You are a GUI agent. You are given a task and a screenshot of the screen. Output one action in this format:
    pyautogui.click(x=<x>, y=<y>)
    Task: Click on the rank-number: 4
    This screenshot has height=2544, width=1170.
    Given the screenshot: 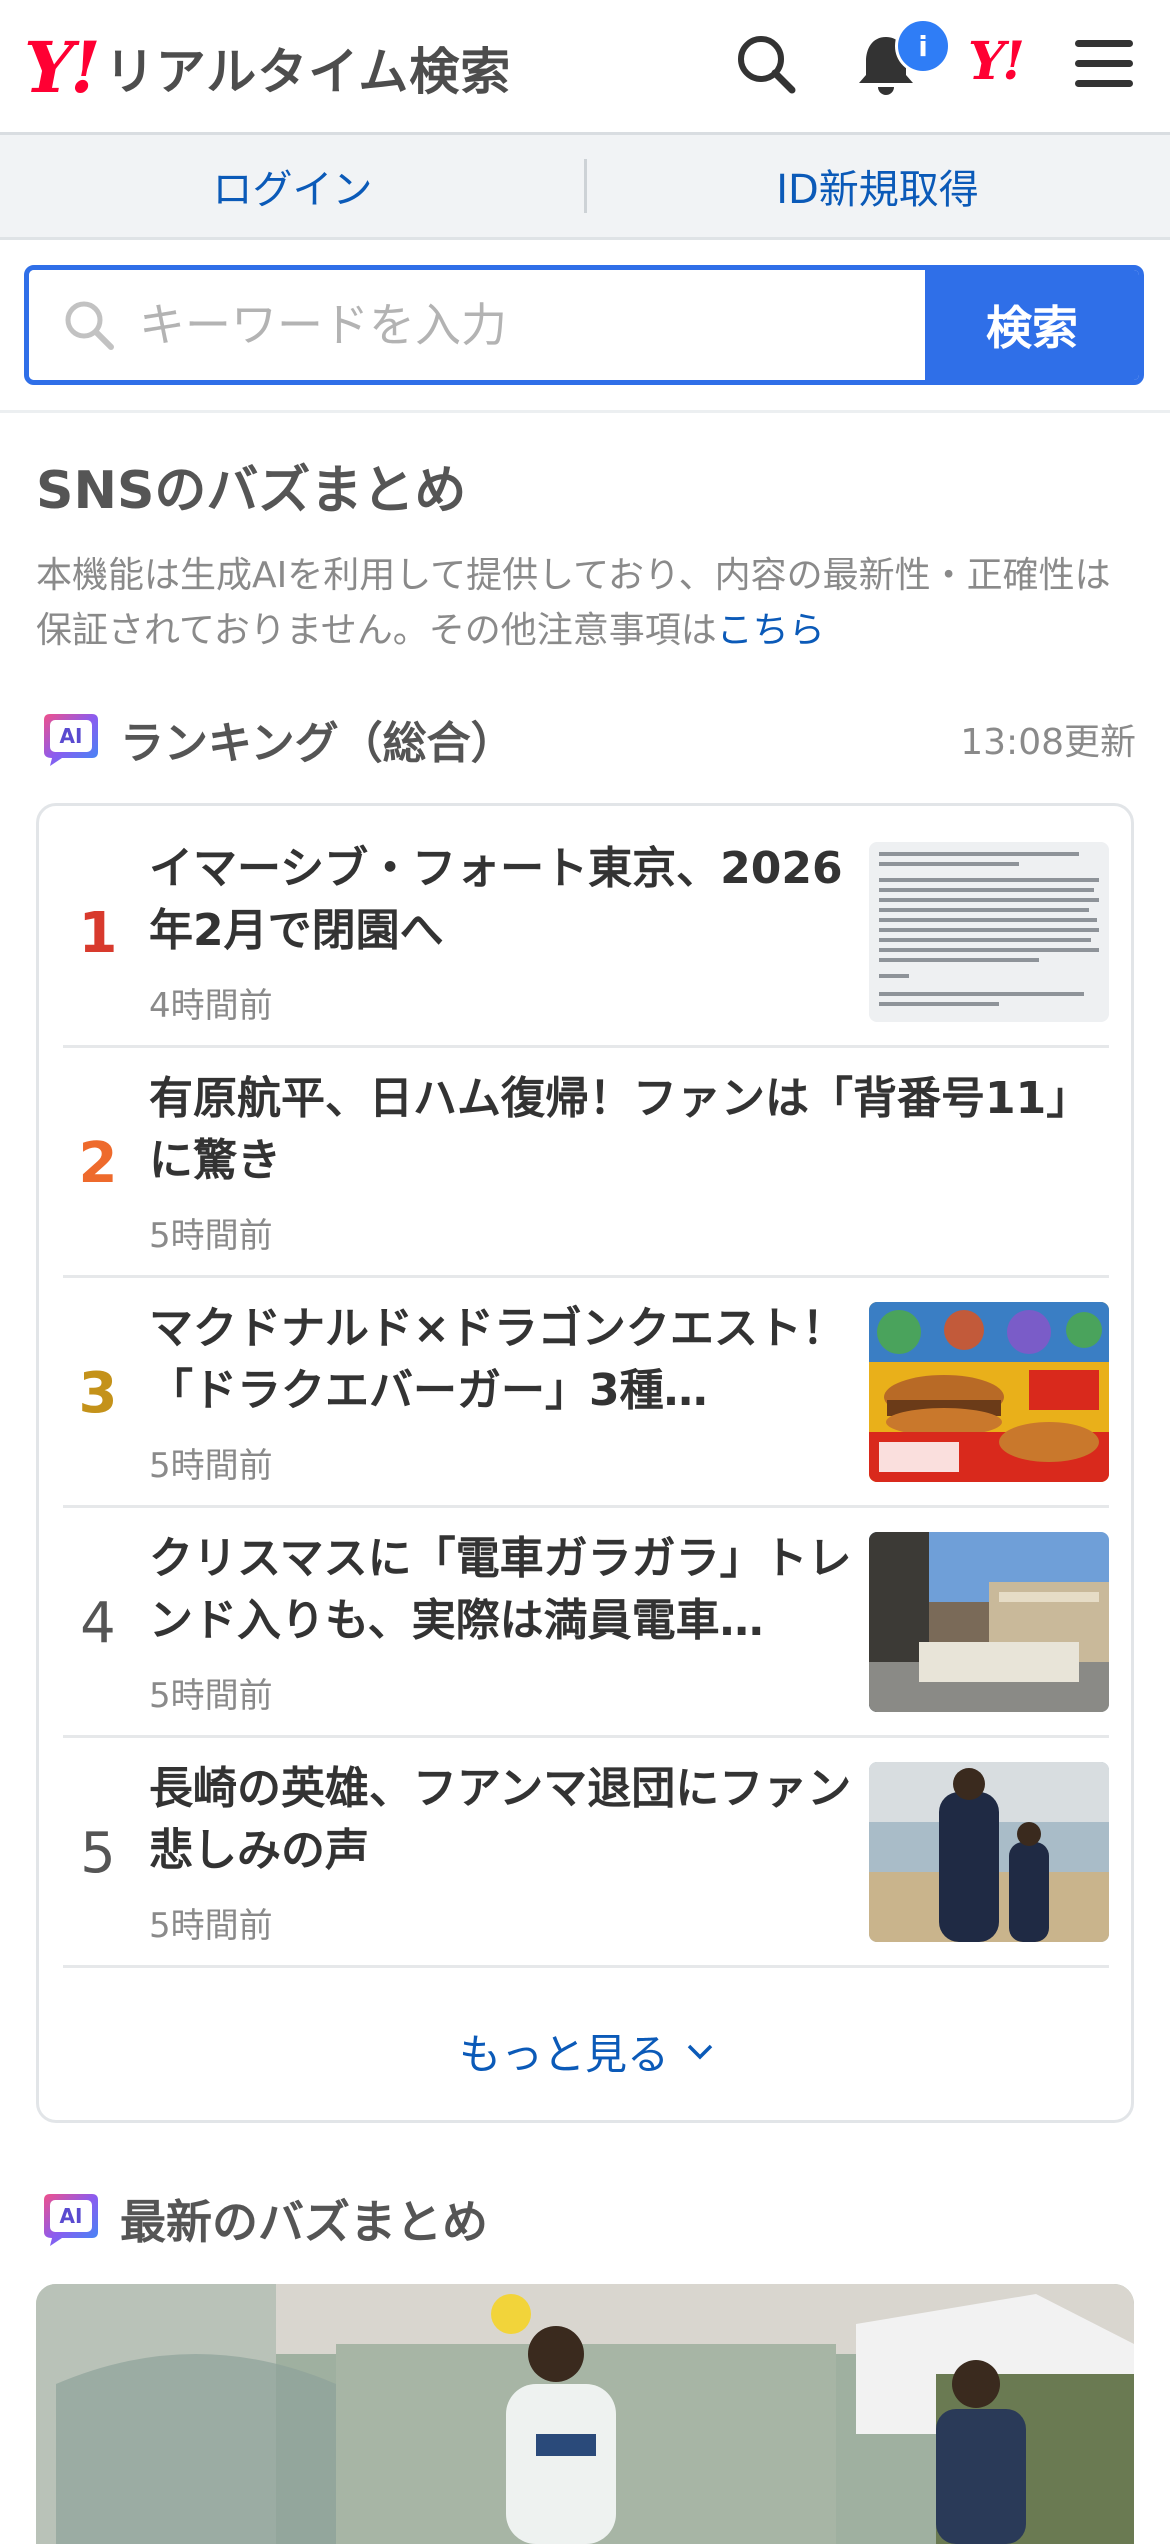 What is the action you would take?
    pyautogui.click(x=98, y=1623)
    